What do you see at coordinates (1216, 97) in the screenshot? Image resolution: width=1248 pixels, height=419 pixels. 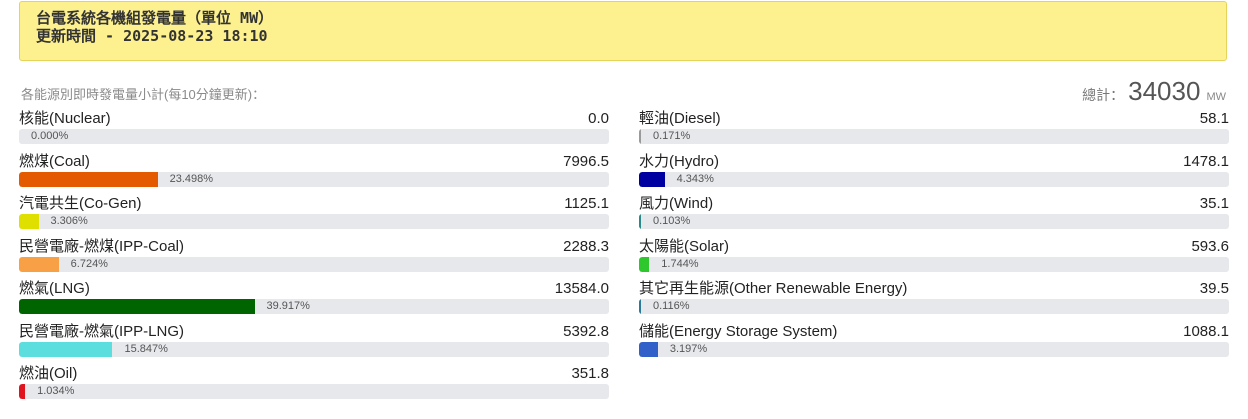 I see `total-unit: MW` at bounding box center [1216, 97].